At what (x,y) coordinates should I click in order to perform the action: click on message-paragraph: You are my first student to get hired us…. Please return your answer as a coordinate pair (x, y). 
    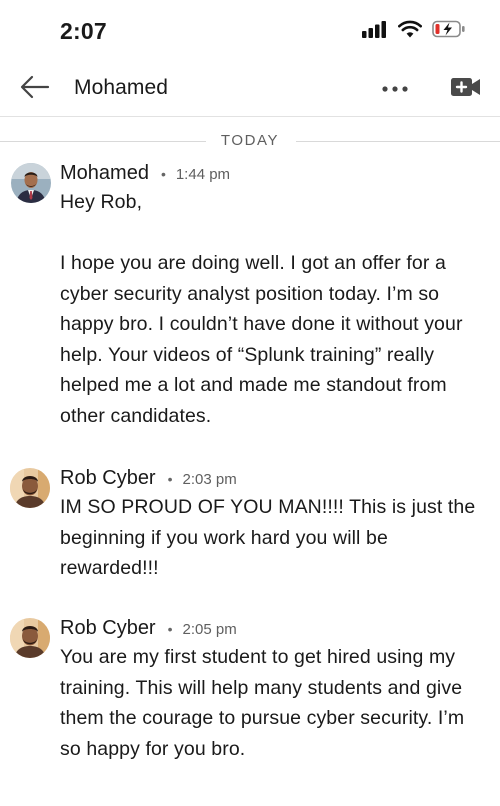
    Looking at the image, I should click on (262, 703).